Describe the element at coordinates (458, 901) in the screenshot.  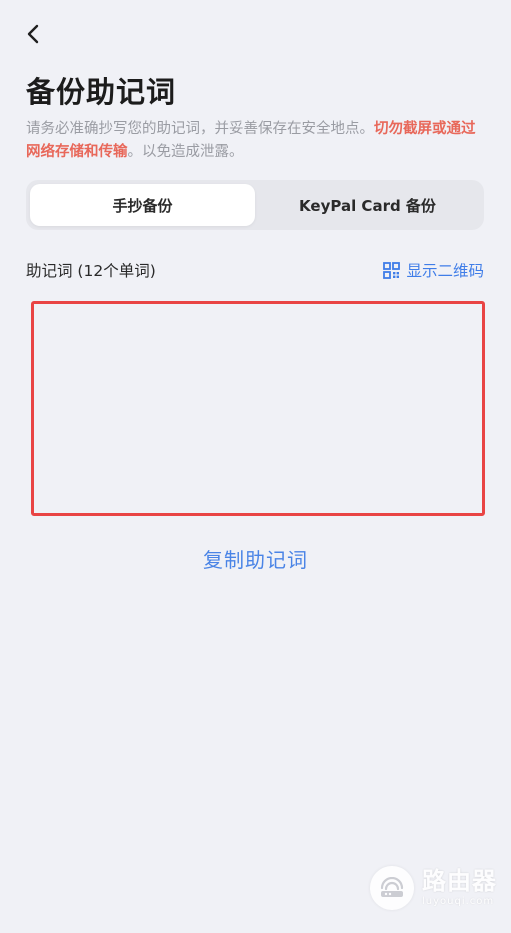
I see `watermark-subtitle: luyouqi.com` at that location.